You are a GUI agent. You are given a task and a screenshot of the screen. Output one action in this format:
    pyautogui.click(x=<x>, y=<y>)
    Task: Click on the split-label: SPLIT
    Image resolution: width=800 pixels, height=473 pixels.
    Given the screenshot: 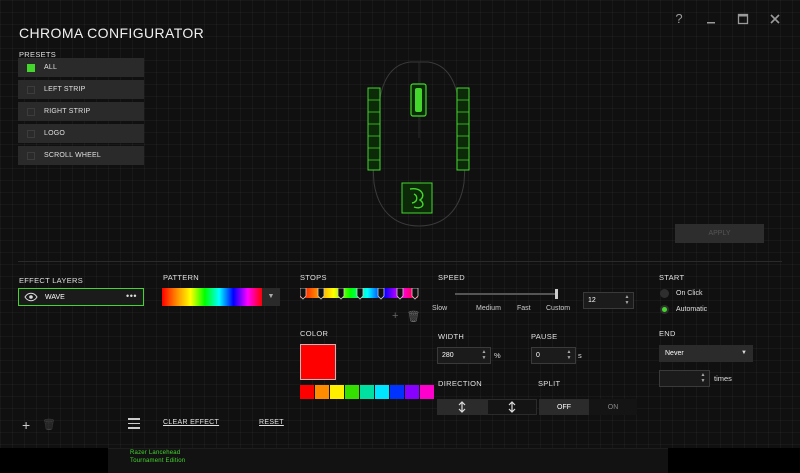 What is the action you would take?
    pyautogui.click(x=549, y=383)
    